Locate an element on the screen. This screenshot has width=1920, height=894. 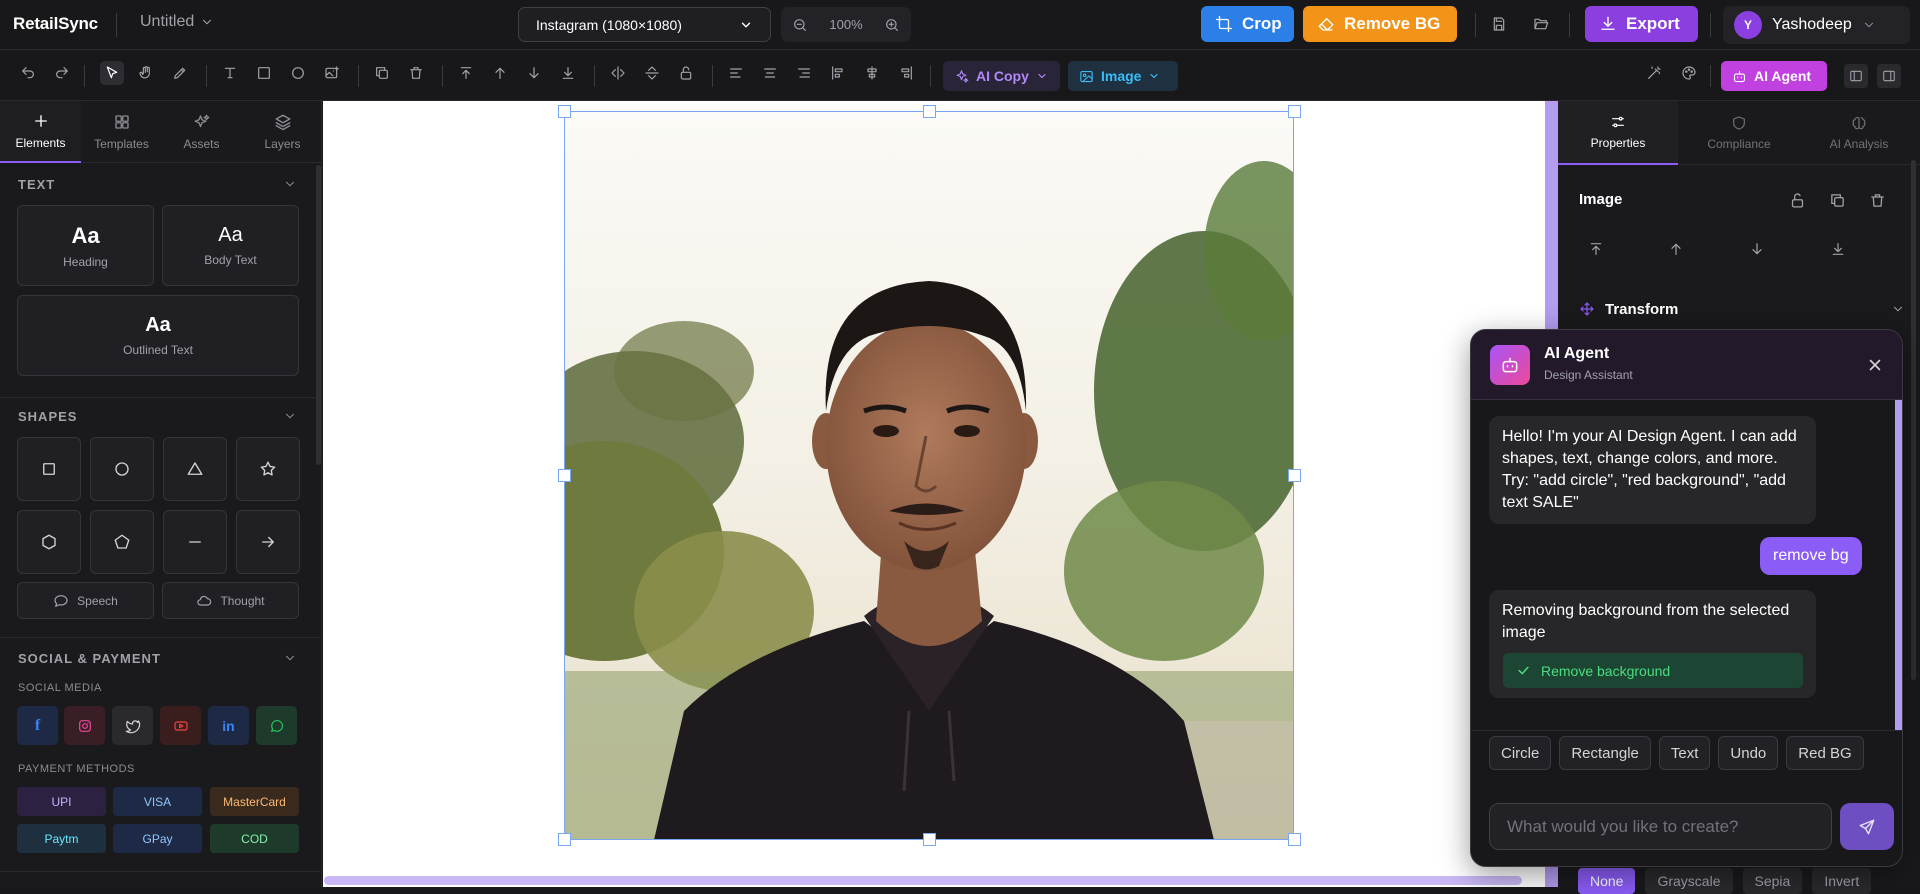
magic-wand-icon is located at coordinates (1654, 73).